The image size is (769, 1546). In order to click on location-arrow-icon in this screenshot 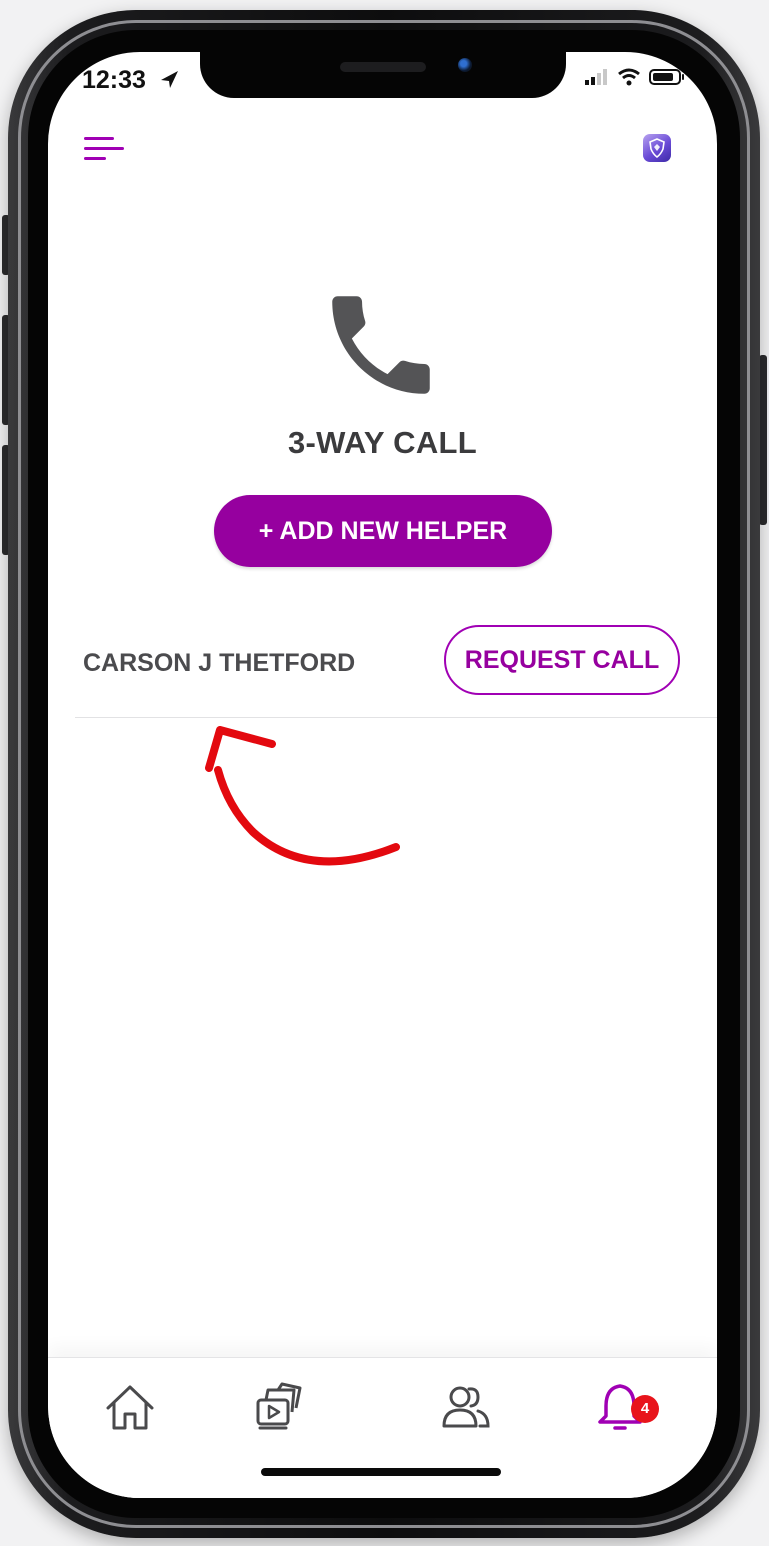, I will do `click(169, 79)`.